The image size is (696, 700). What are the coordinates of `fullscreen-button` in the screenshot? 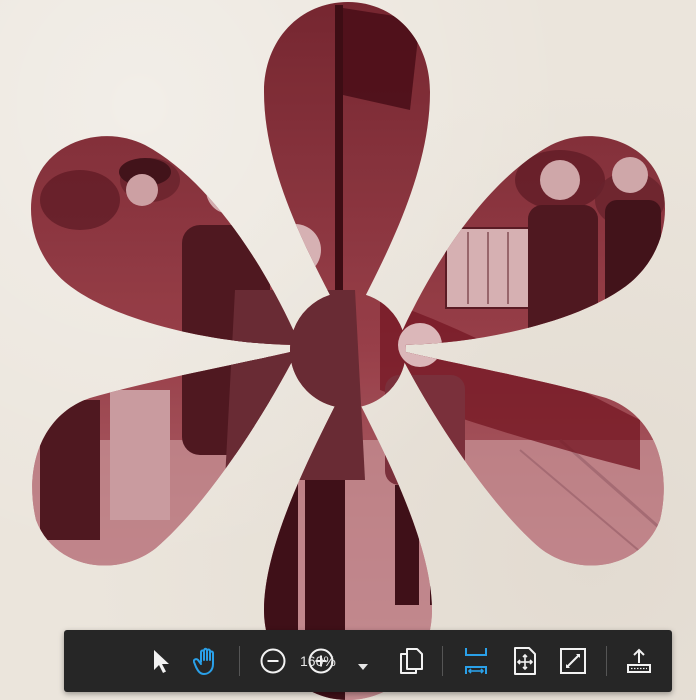 It's located at (573, 661).